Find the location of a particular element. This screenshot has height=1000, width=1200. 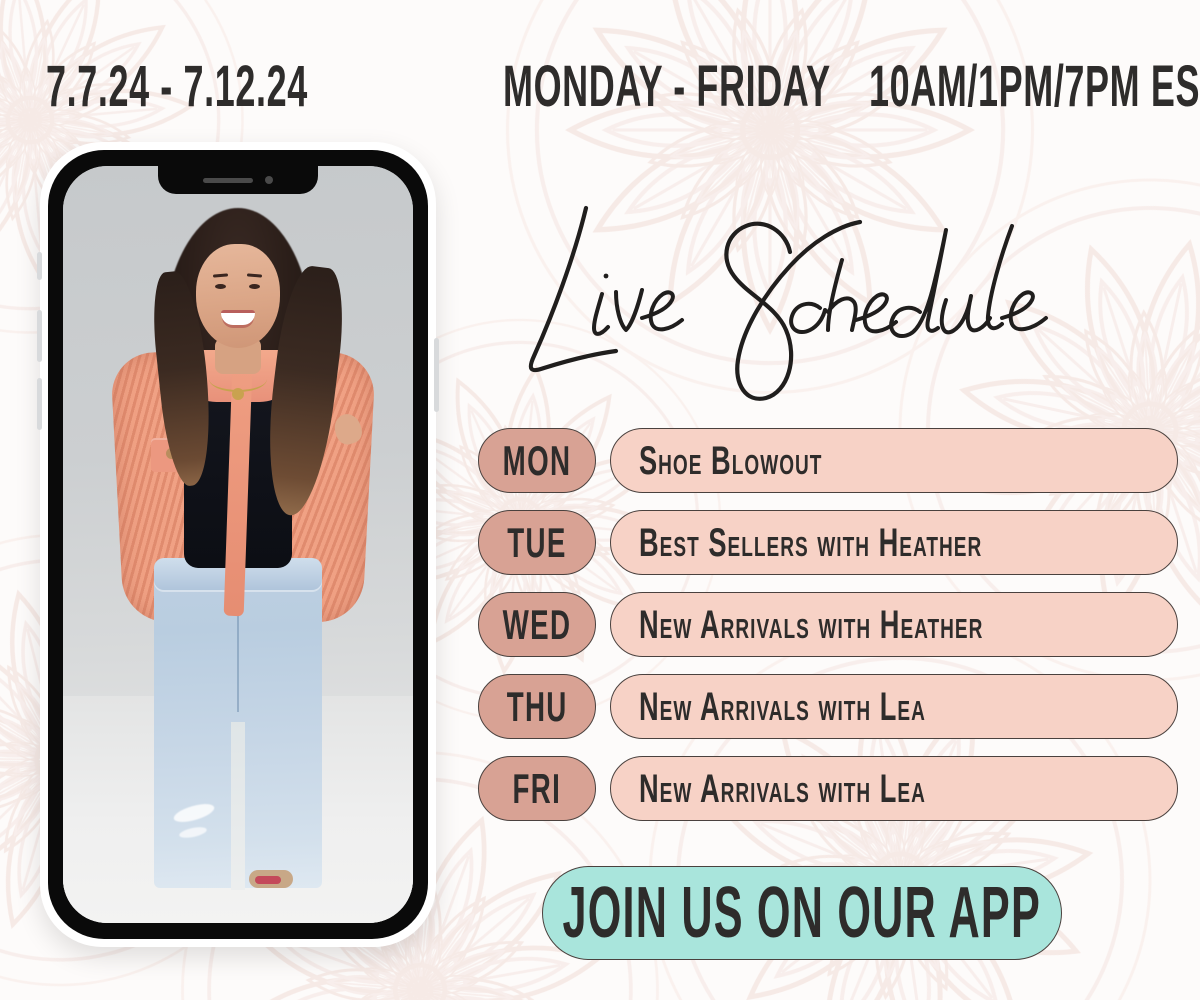

topic-label: Best Sellers with Heather is located at coordinates (811, 542).